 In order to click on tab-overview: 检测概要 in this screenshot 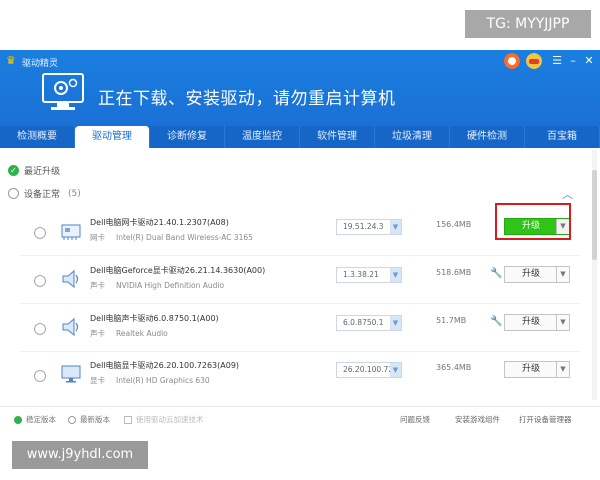, I will do `click(37, 137)`.